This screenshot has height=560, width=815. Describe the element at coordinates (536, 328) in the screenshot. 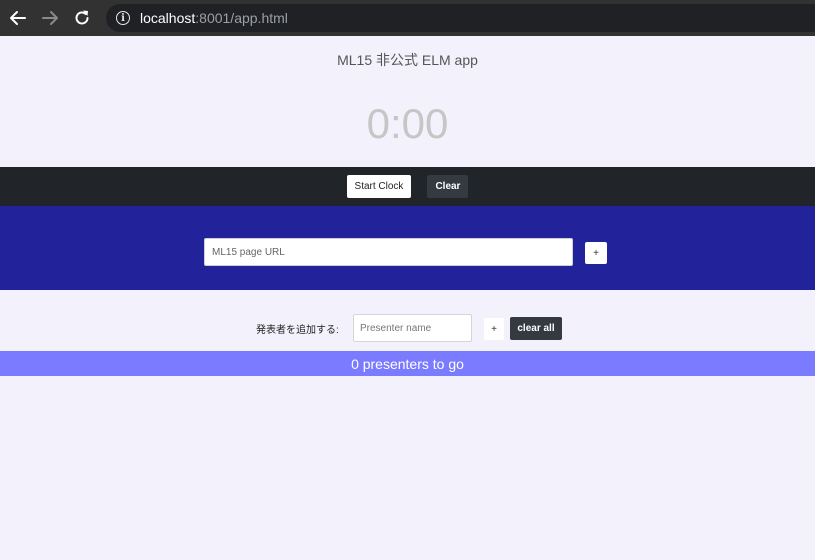

I see `clear-all-button: clear all` at that location.